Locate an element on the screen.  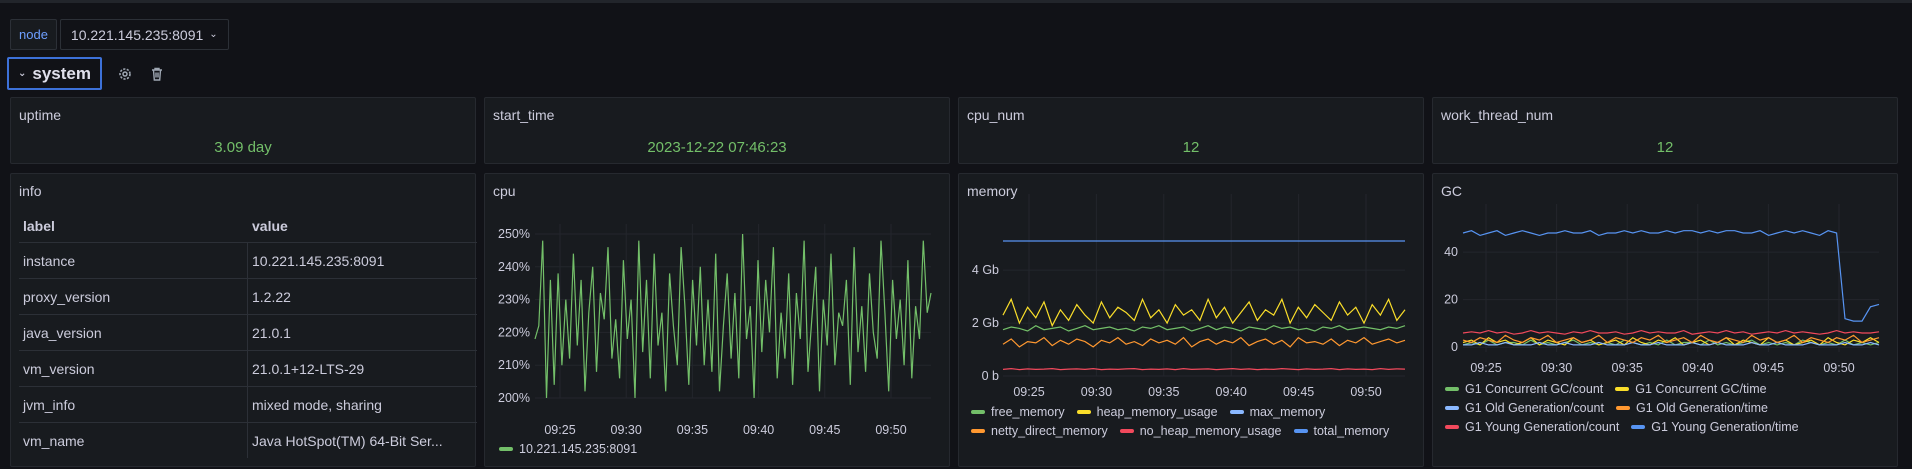
row-title: system is located at coordinates (61, 73).